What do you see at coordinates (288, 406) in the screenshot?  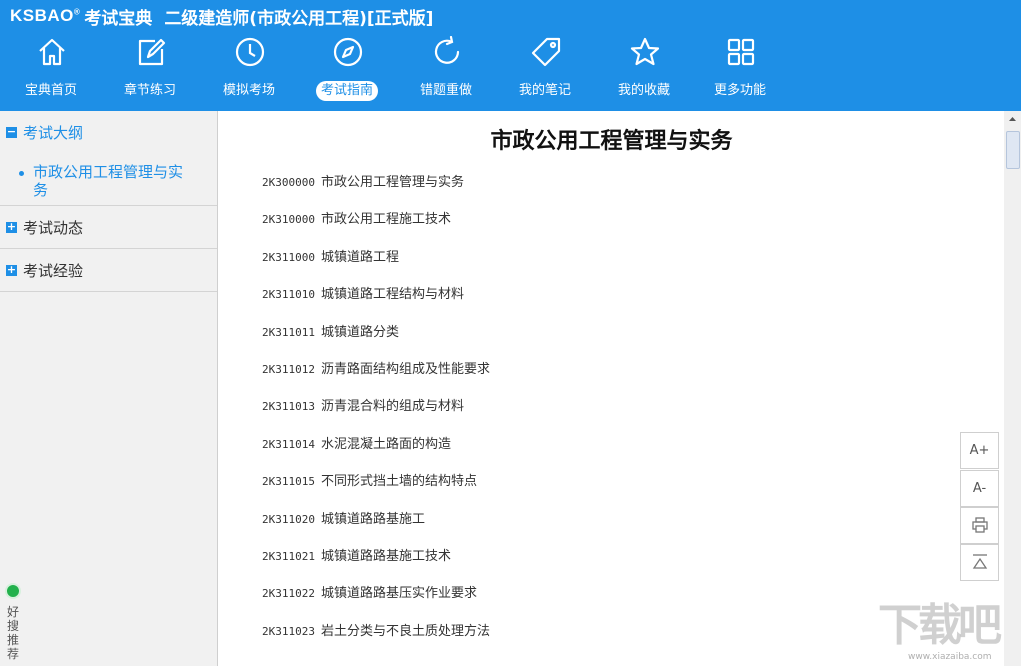 I see `outline-code: 2K311013` at bounding box center [288, 406].